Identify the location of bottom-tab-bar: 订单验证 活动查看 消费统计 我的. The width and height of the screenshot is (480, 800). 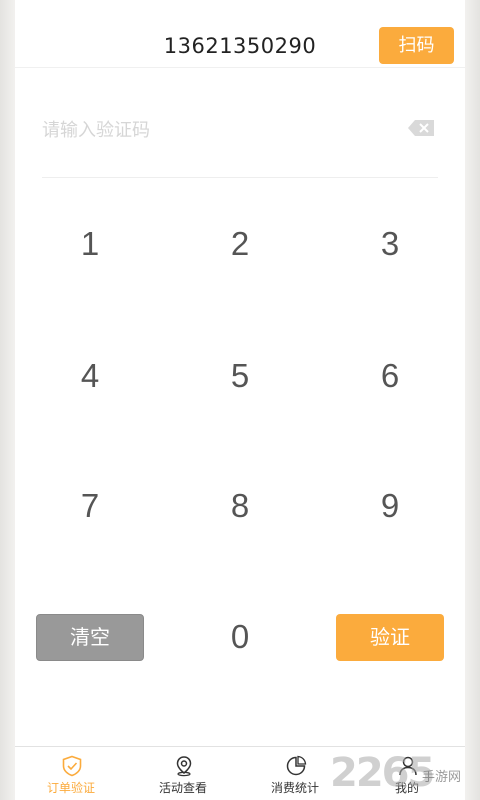
(240, 773).